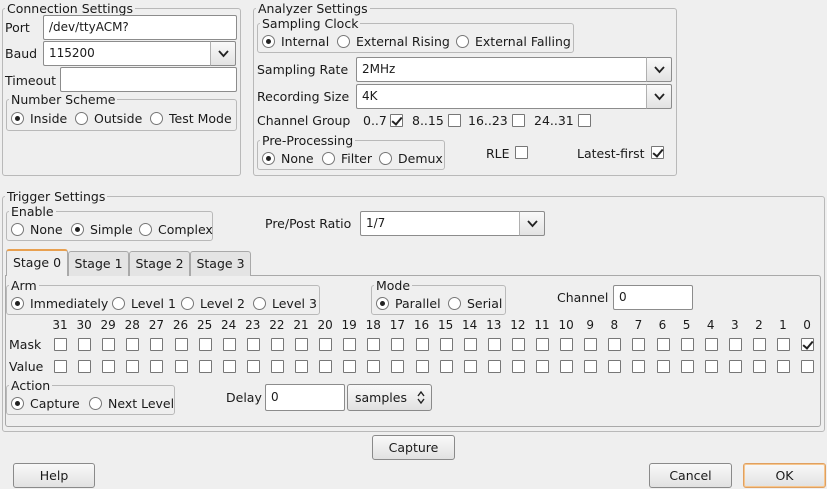 The height and width of the screenshot is (489, 827). I want to click on preproc-filter-radio: Filter, so click(347, 158).